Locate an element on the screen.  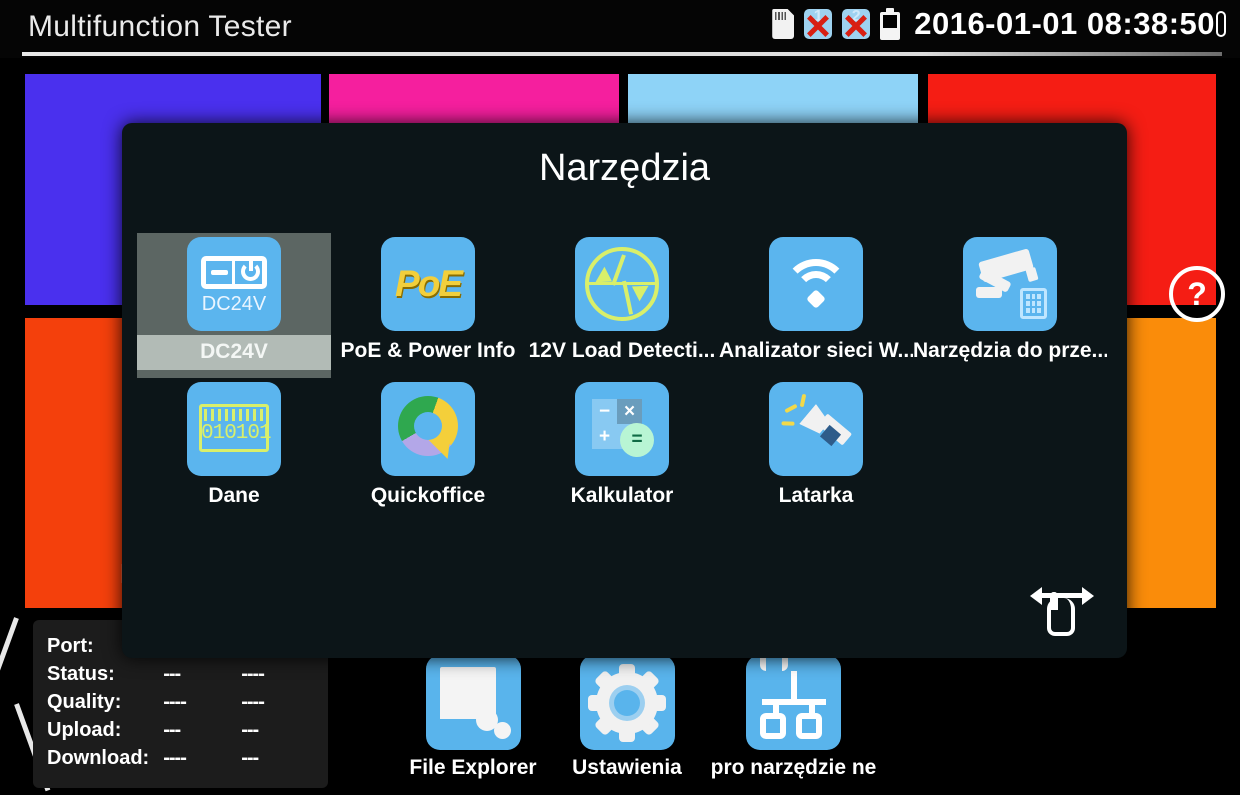
quickoffice-q-icon is located at coordinates (428, 429).